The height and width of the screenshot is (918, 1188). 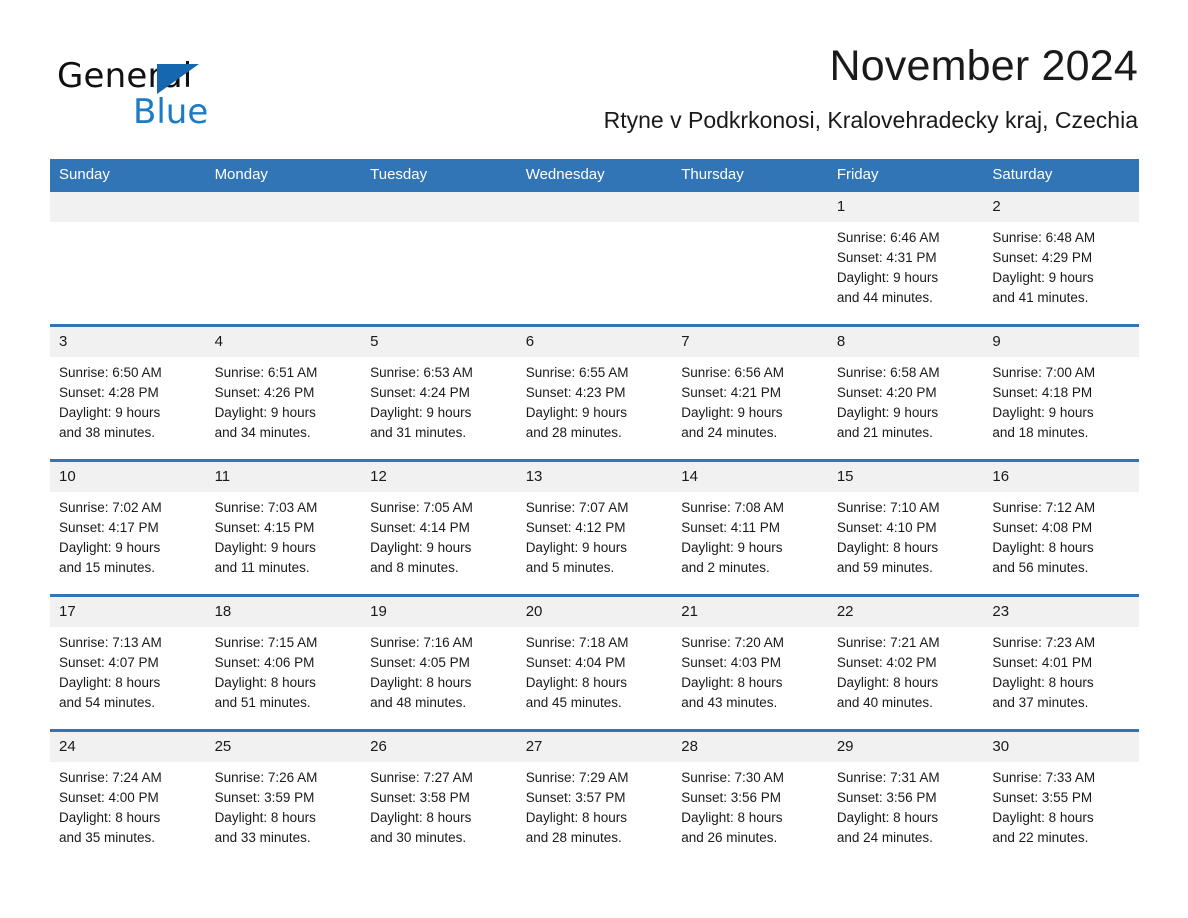 What do you see at coordinates (886, 527) in the screenshot?
I see `sunset-text: Sunset: 4:10 PM` at bounding box center [886, 527].